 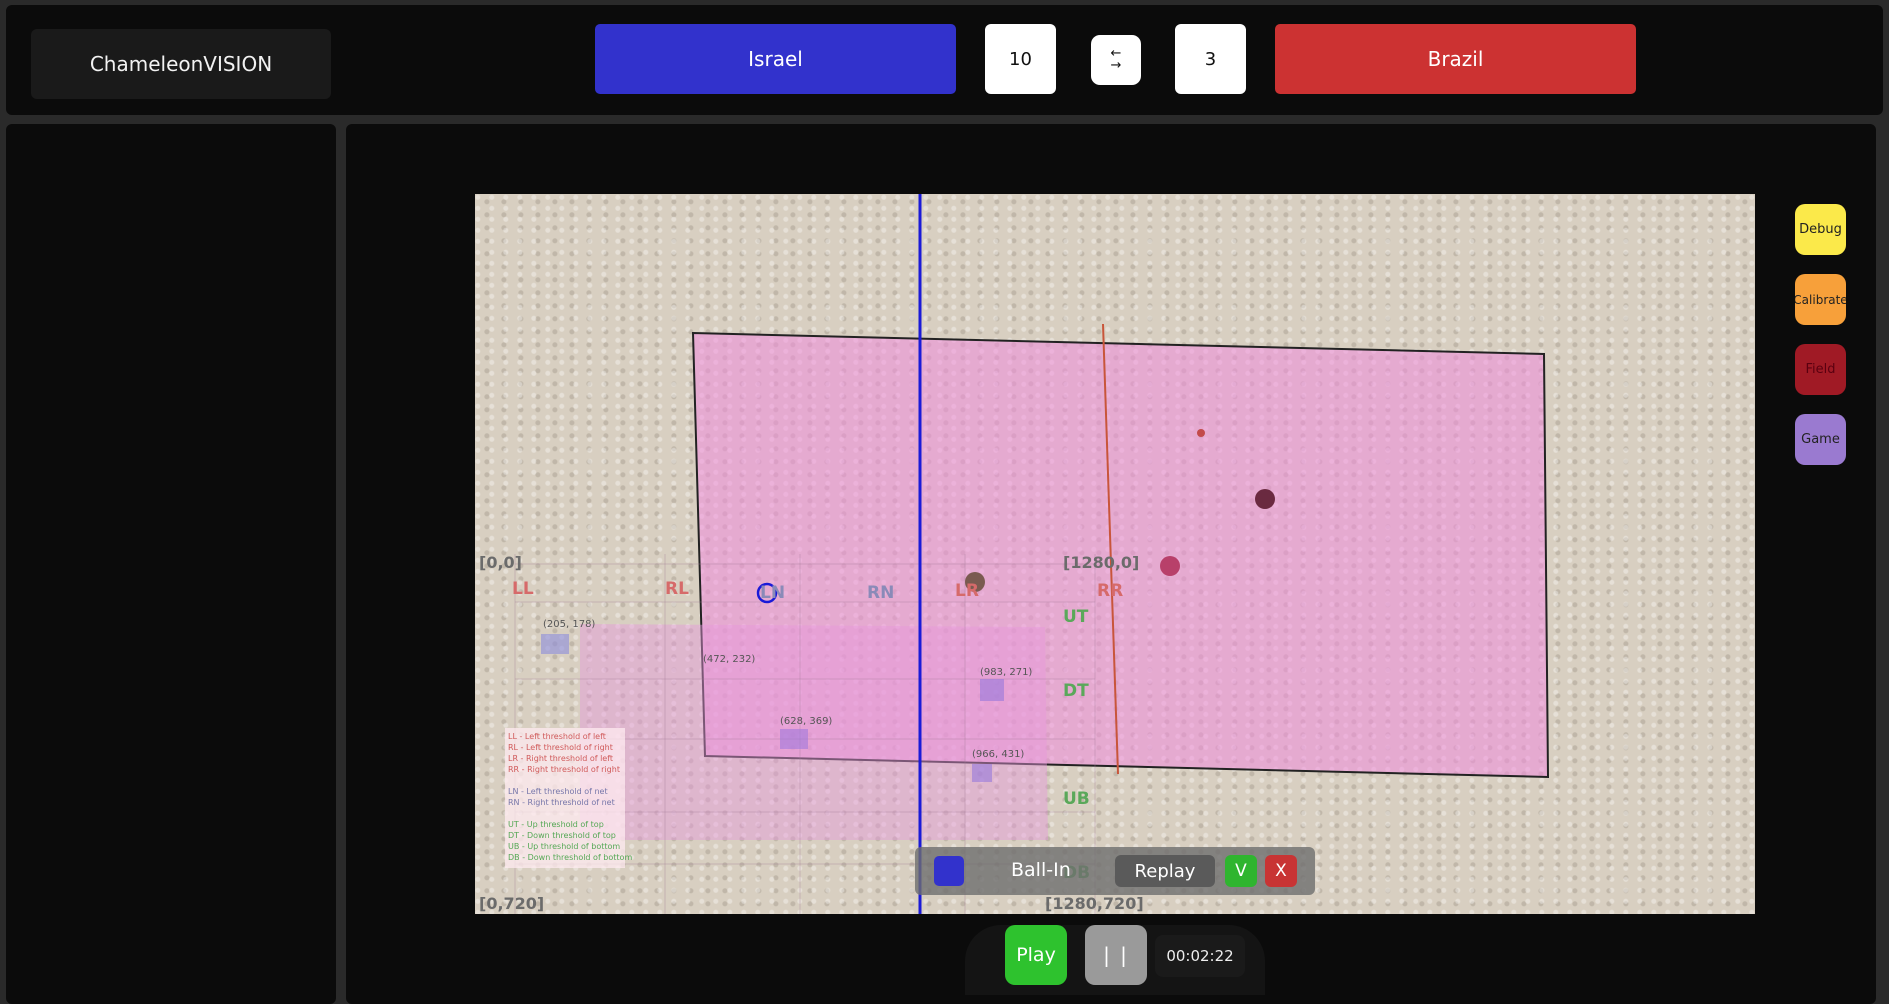 I want to click on point-label: (205, 178), so click(x=569, y=624).